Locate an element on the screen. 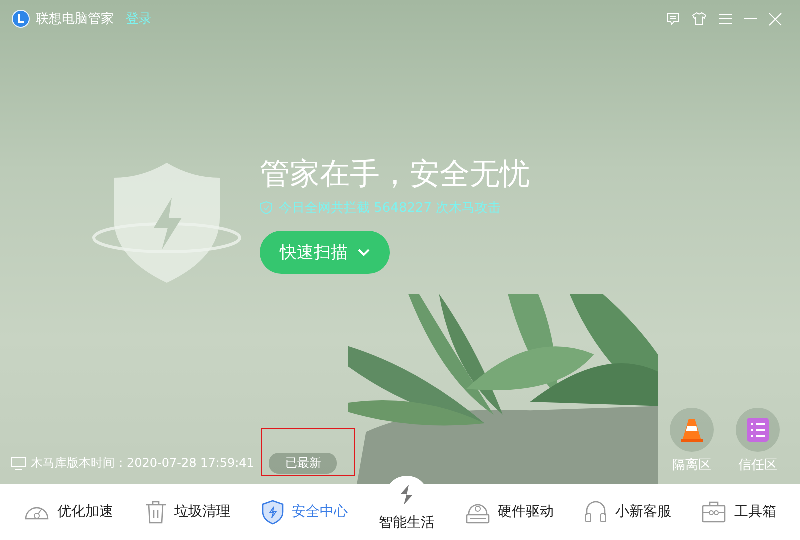 The width and height of the screenshot is (800, 540). nav-tab: 智能生活 is located at coordinates (406, 523).